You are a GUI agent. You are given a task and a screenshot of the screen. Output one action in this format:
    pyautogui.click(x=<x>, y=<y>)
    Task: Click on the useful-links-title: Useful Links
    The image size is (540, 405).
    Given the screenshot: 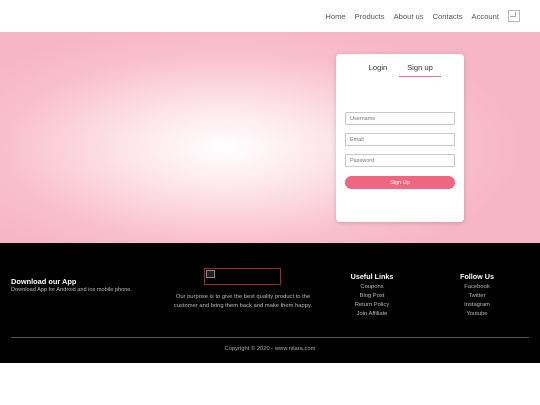 What is the action you would take?
    pyautogui.click(x=372, y=276)
    